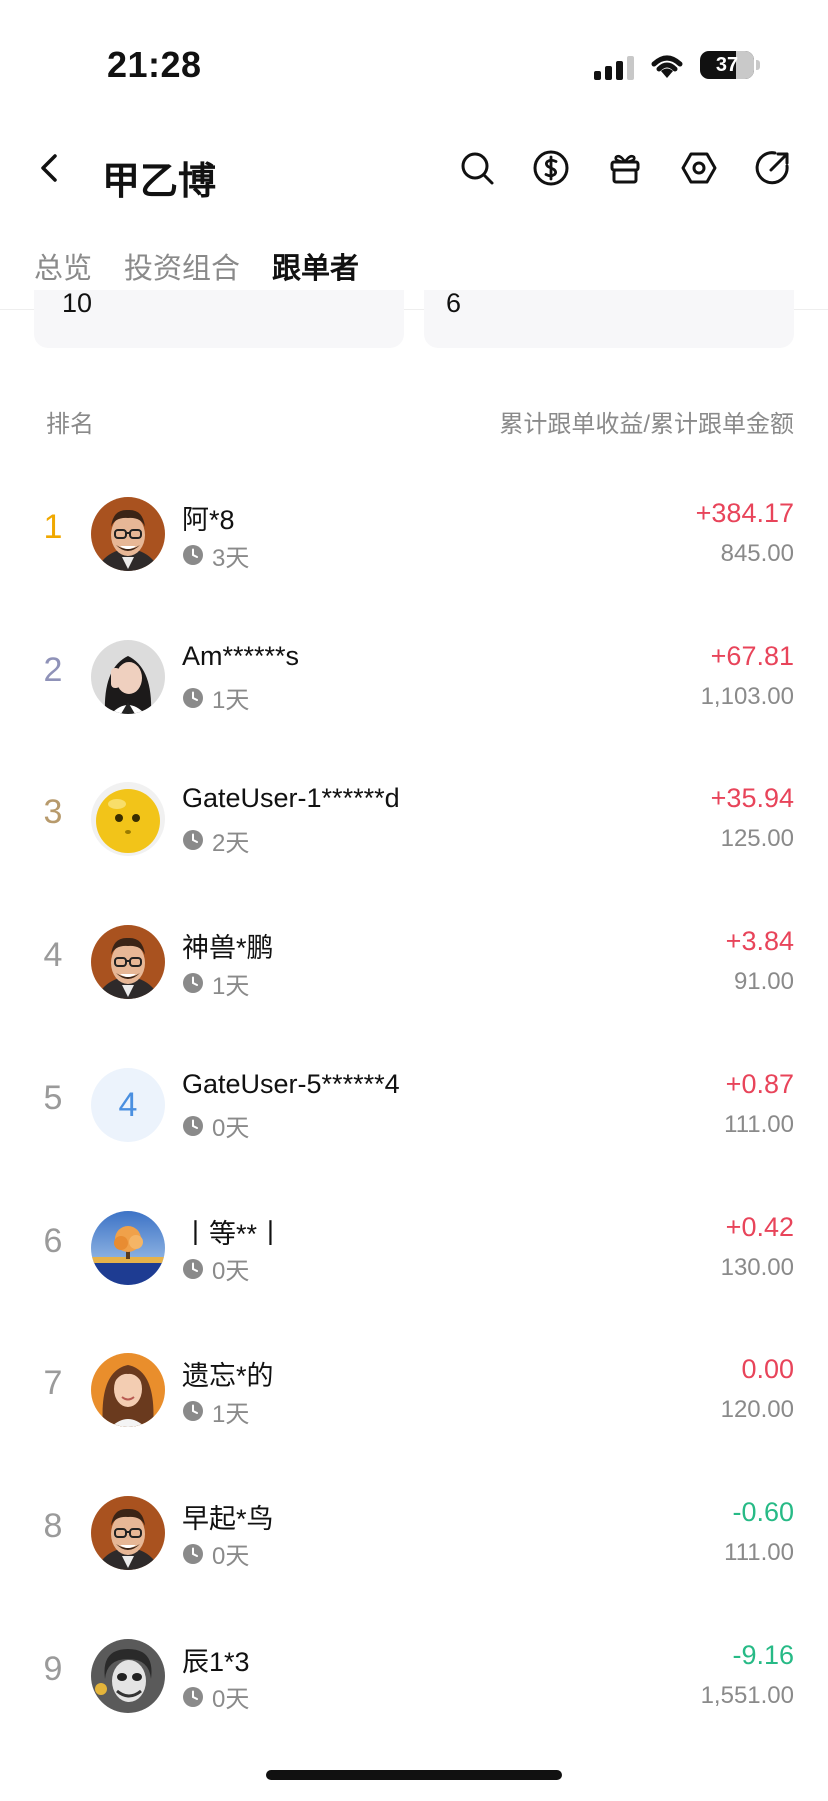 The width and height of the screenshot is (828, 1801). I want to click on rank-number: 4, so click(53, 955).